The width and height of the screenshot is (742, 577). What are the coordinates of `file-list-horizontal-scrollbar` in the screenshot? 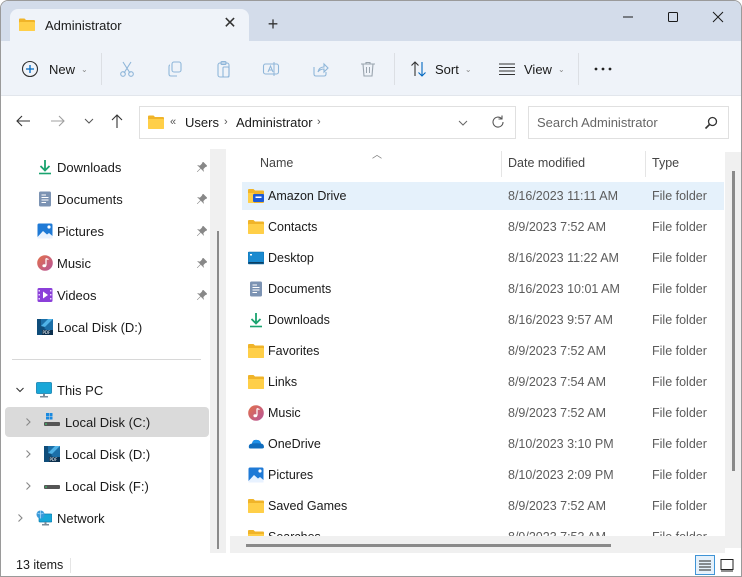 It's located at (477, 544).